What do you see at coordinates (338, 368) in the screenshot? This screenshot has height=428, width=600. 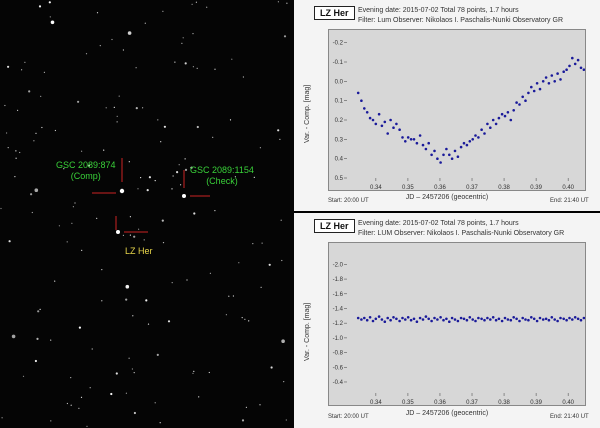 I see `y-tick-label: -0.6` at bounding box center [338, 368].